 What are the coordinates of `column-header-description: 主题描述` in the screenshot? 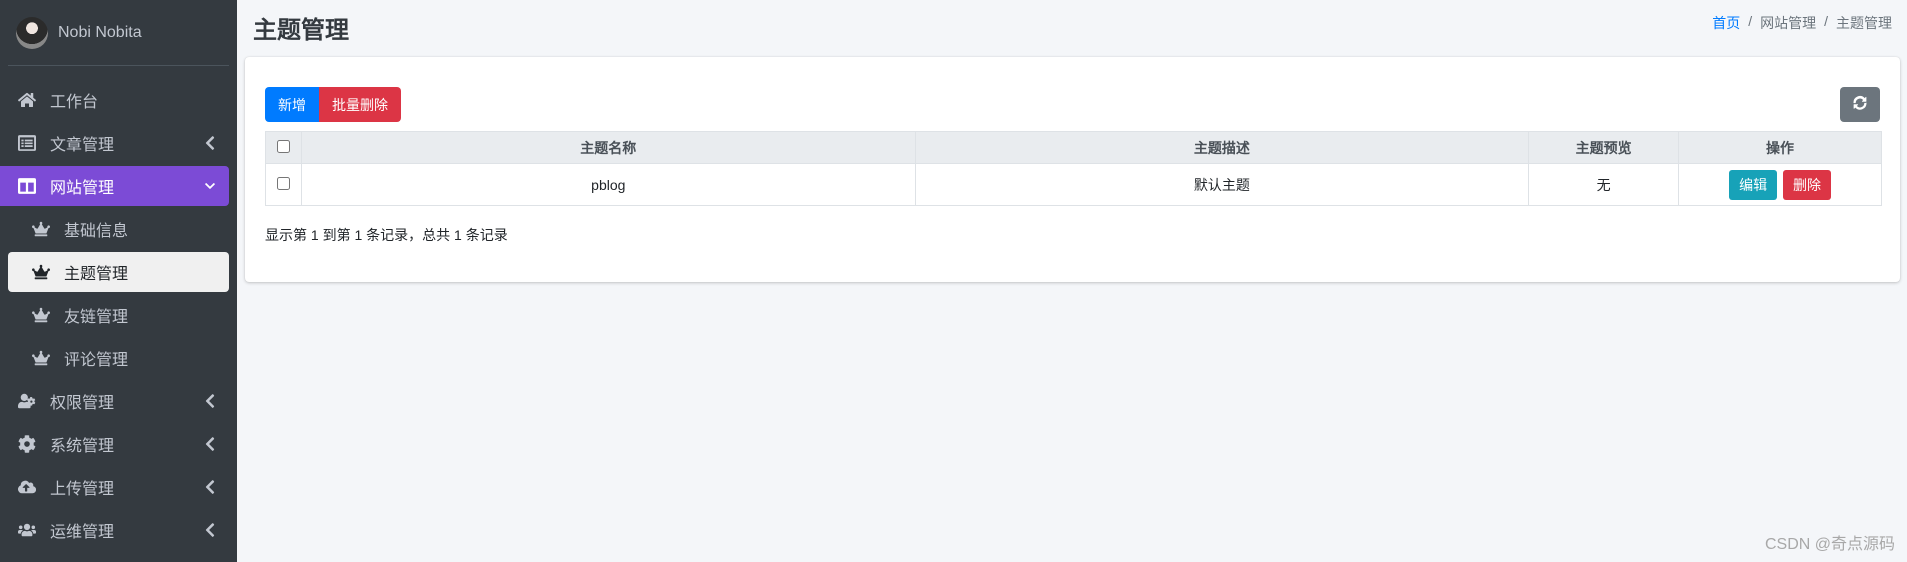 It's located at (1222, 147).